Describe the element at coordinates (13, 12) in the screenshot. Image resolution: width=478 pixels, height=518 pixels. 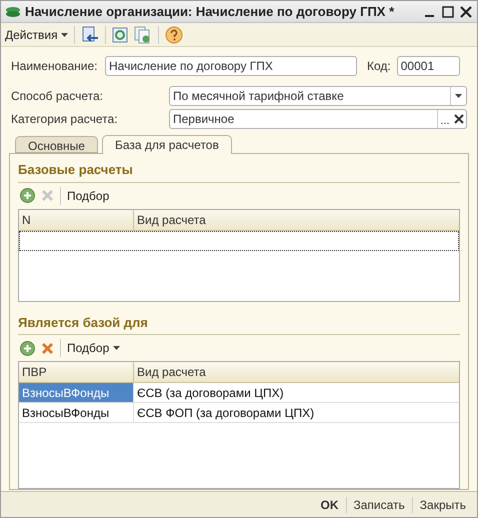
I see `app-icon` at that location.